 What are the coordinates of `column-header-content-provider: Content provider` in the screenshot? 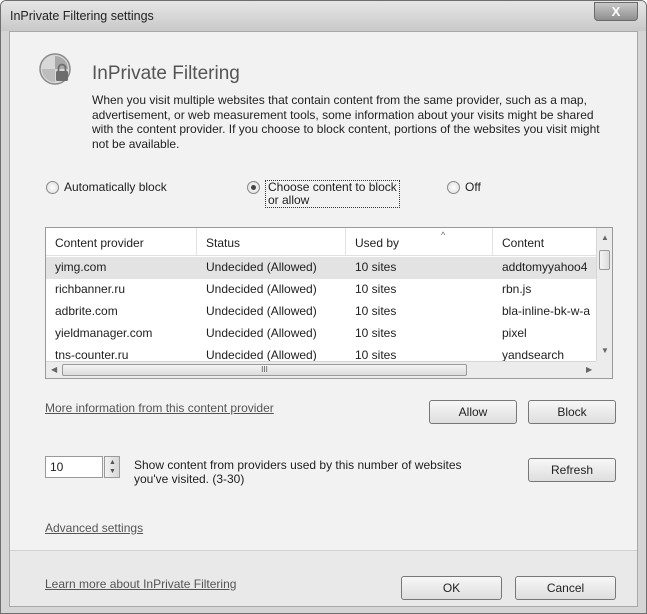 It's located at (121, 242).